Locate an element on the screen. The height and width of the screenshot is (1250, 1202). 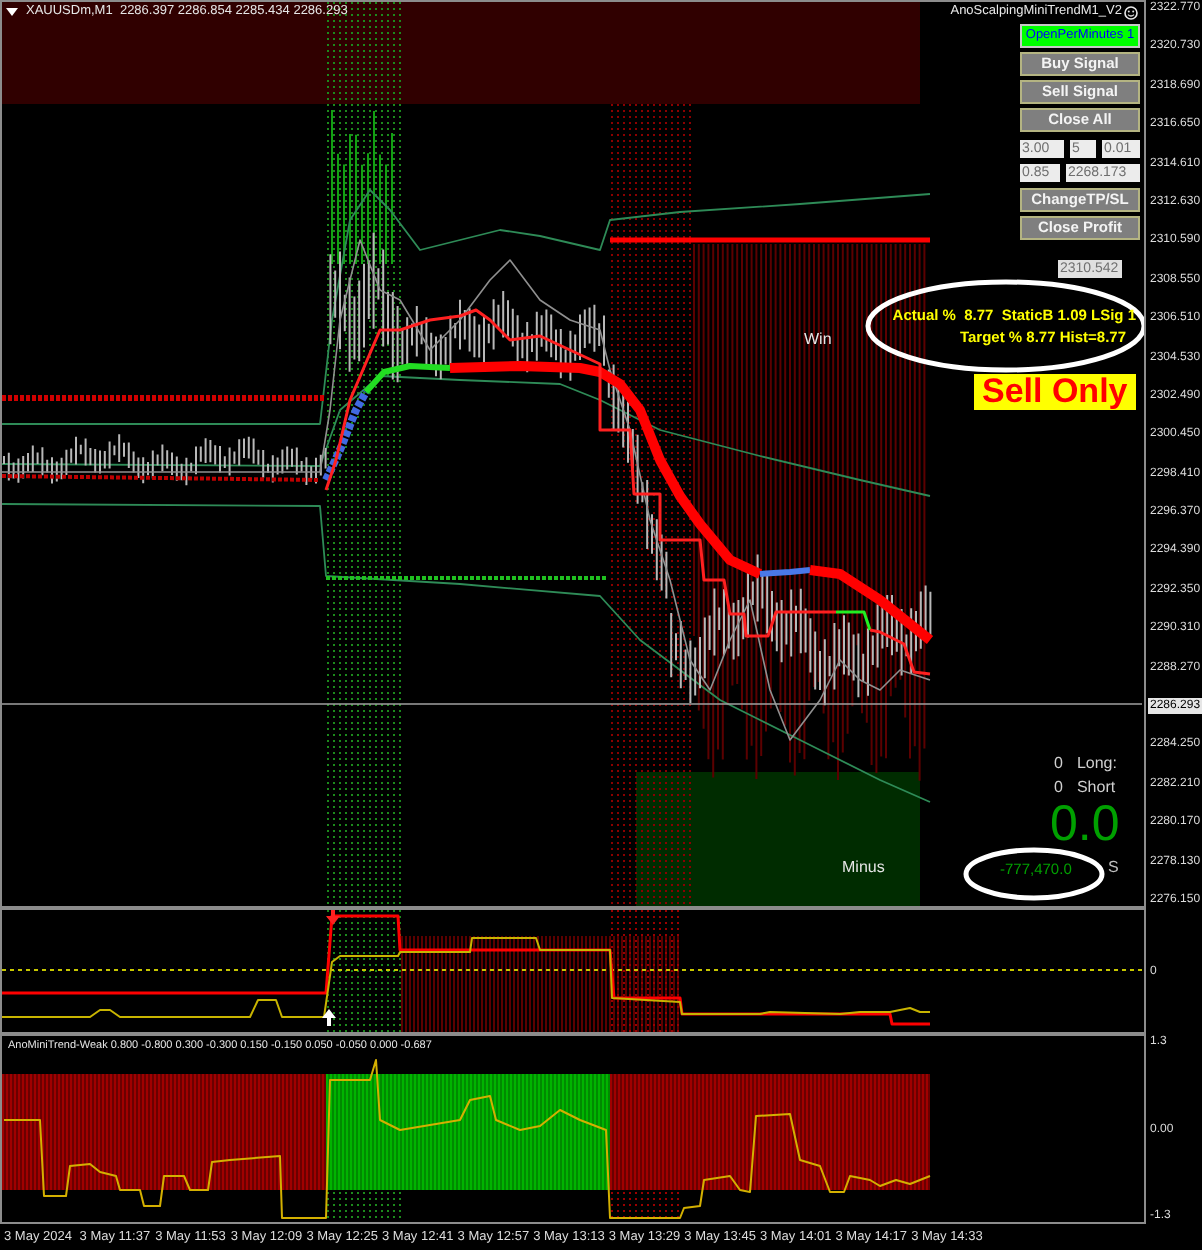
arrow-up-icon is located at coordinates (329, 1017).